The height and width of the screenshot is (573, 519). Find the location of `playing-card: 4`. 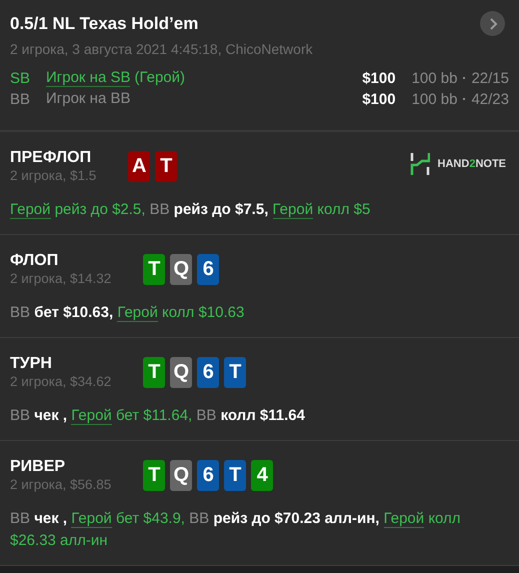

playing-card: 4 is located at coordinates (262, 475).